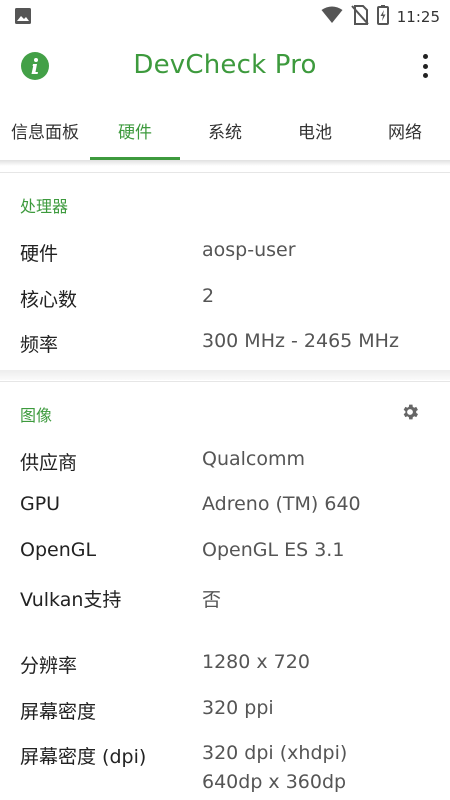  Describe the element at coordinates (225, 16) in the screenshot. I see `status-bar: 11:25` at that location.